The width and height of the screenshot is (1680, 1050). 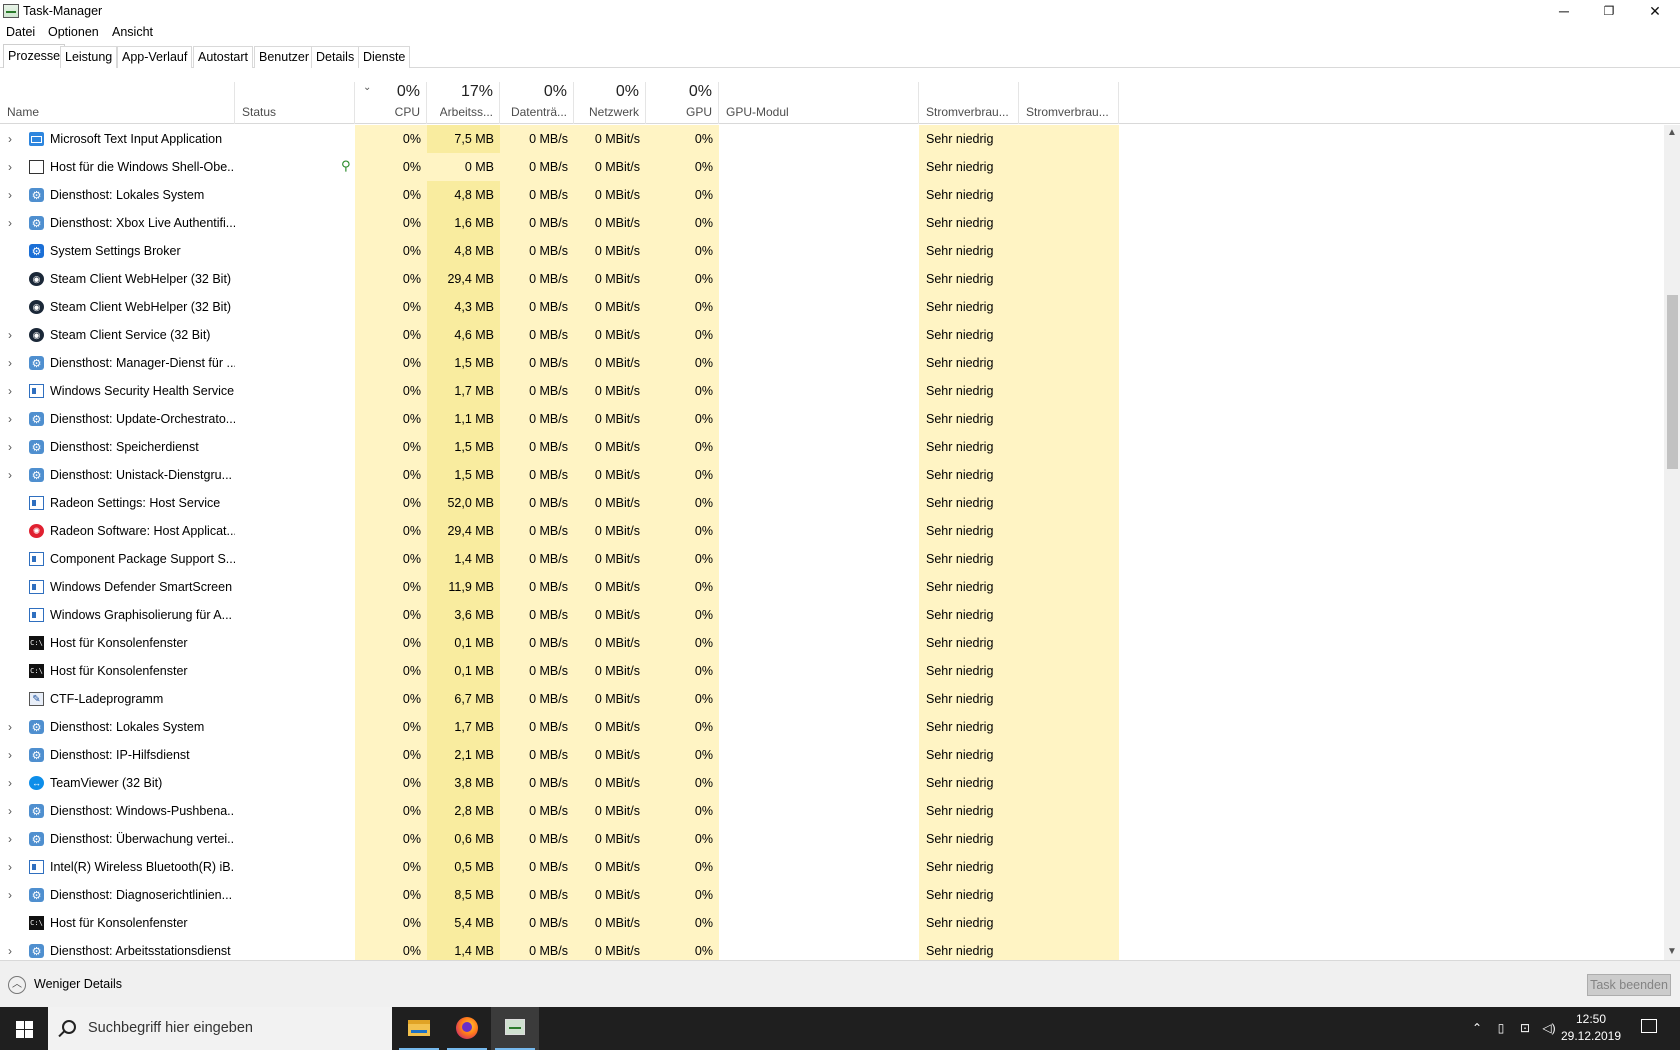 I want to click on minimize-button: ─, so click(x=1564, y=11).